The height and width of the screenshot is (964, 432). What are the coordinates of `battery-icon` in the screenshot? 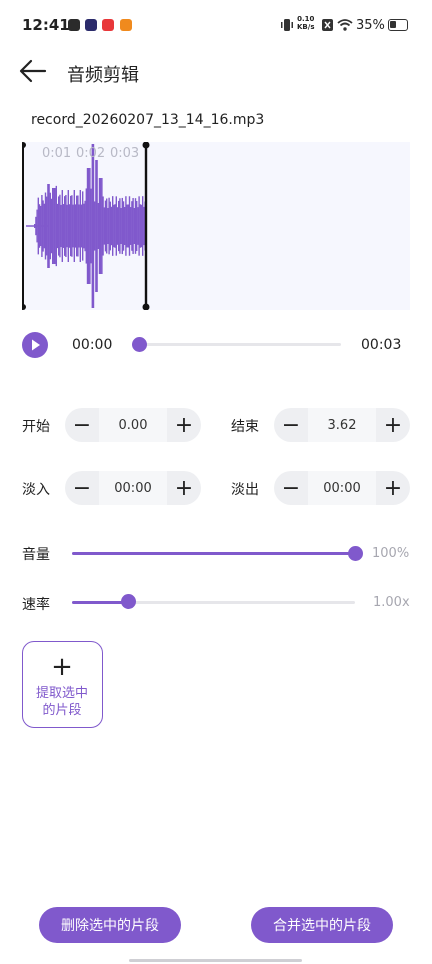 It's located at (398, 25).